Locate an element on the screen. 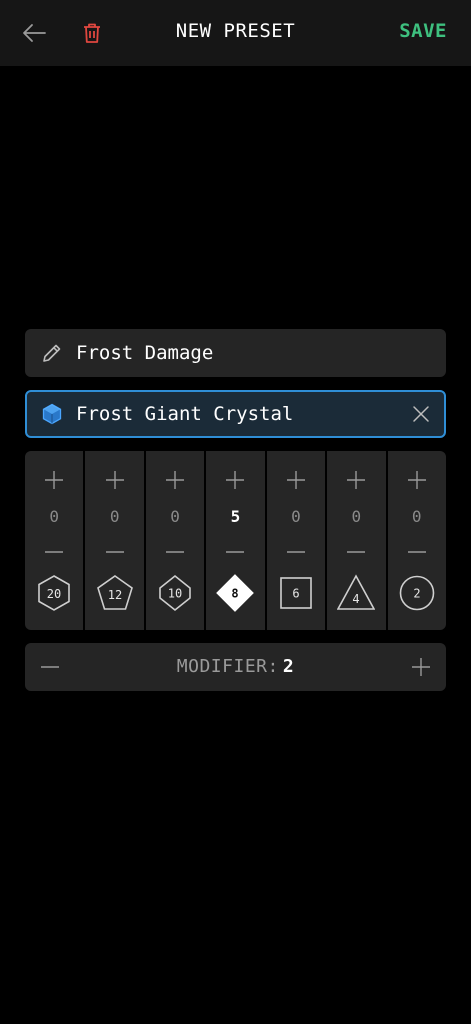  d10-die-button: 10 is located at coordinates (175, 593).